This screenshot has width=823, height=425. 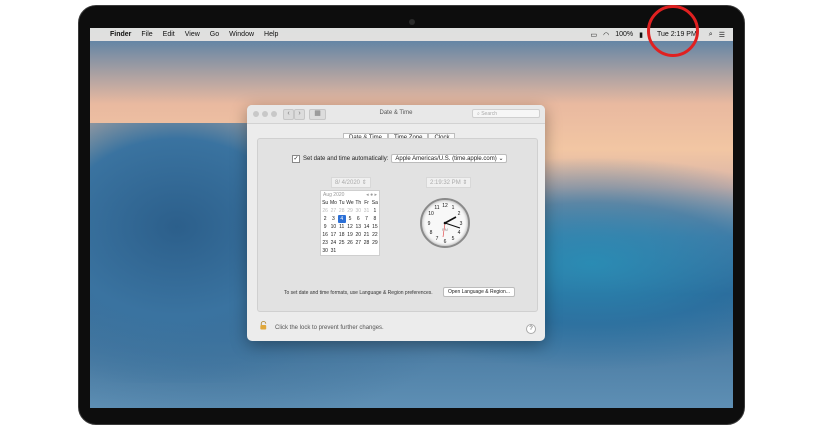 I want to click on menu-app-finder: Finder, so click(x=120, y=34).